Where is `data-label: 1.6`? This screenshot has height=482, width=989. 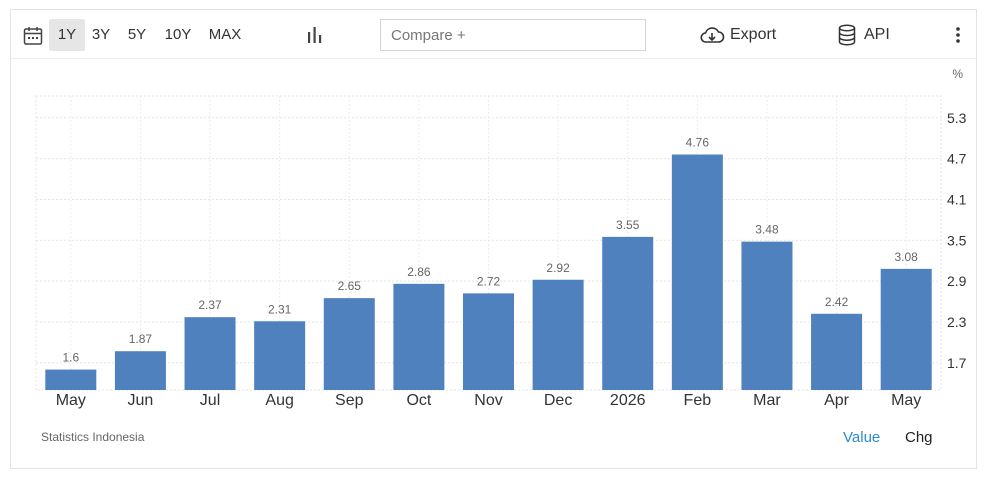
data-label: 1.6 is located at coordinates (70, 358).